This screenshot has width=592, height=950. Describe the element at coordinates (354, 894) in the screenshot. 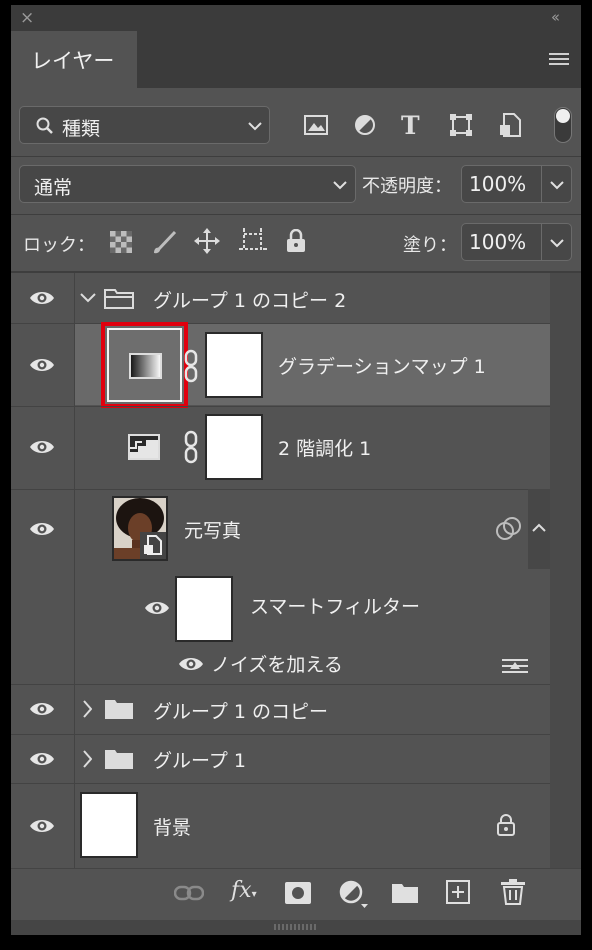

I see `new-adjustment-layer-icon` at that location.